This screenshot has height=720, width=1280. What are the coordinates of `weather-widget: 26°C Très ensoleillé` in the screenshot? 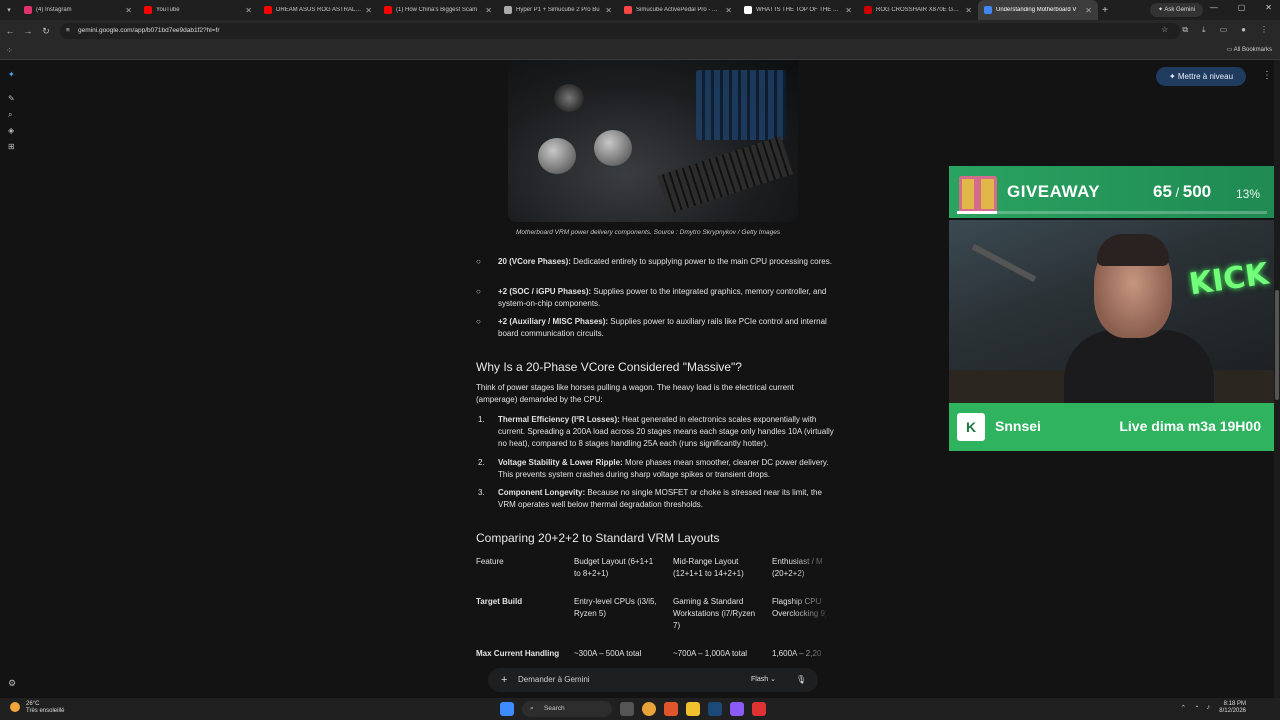 It's located at (37, 708).